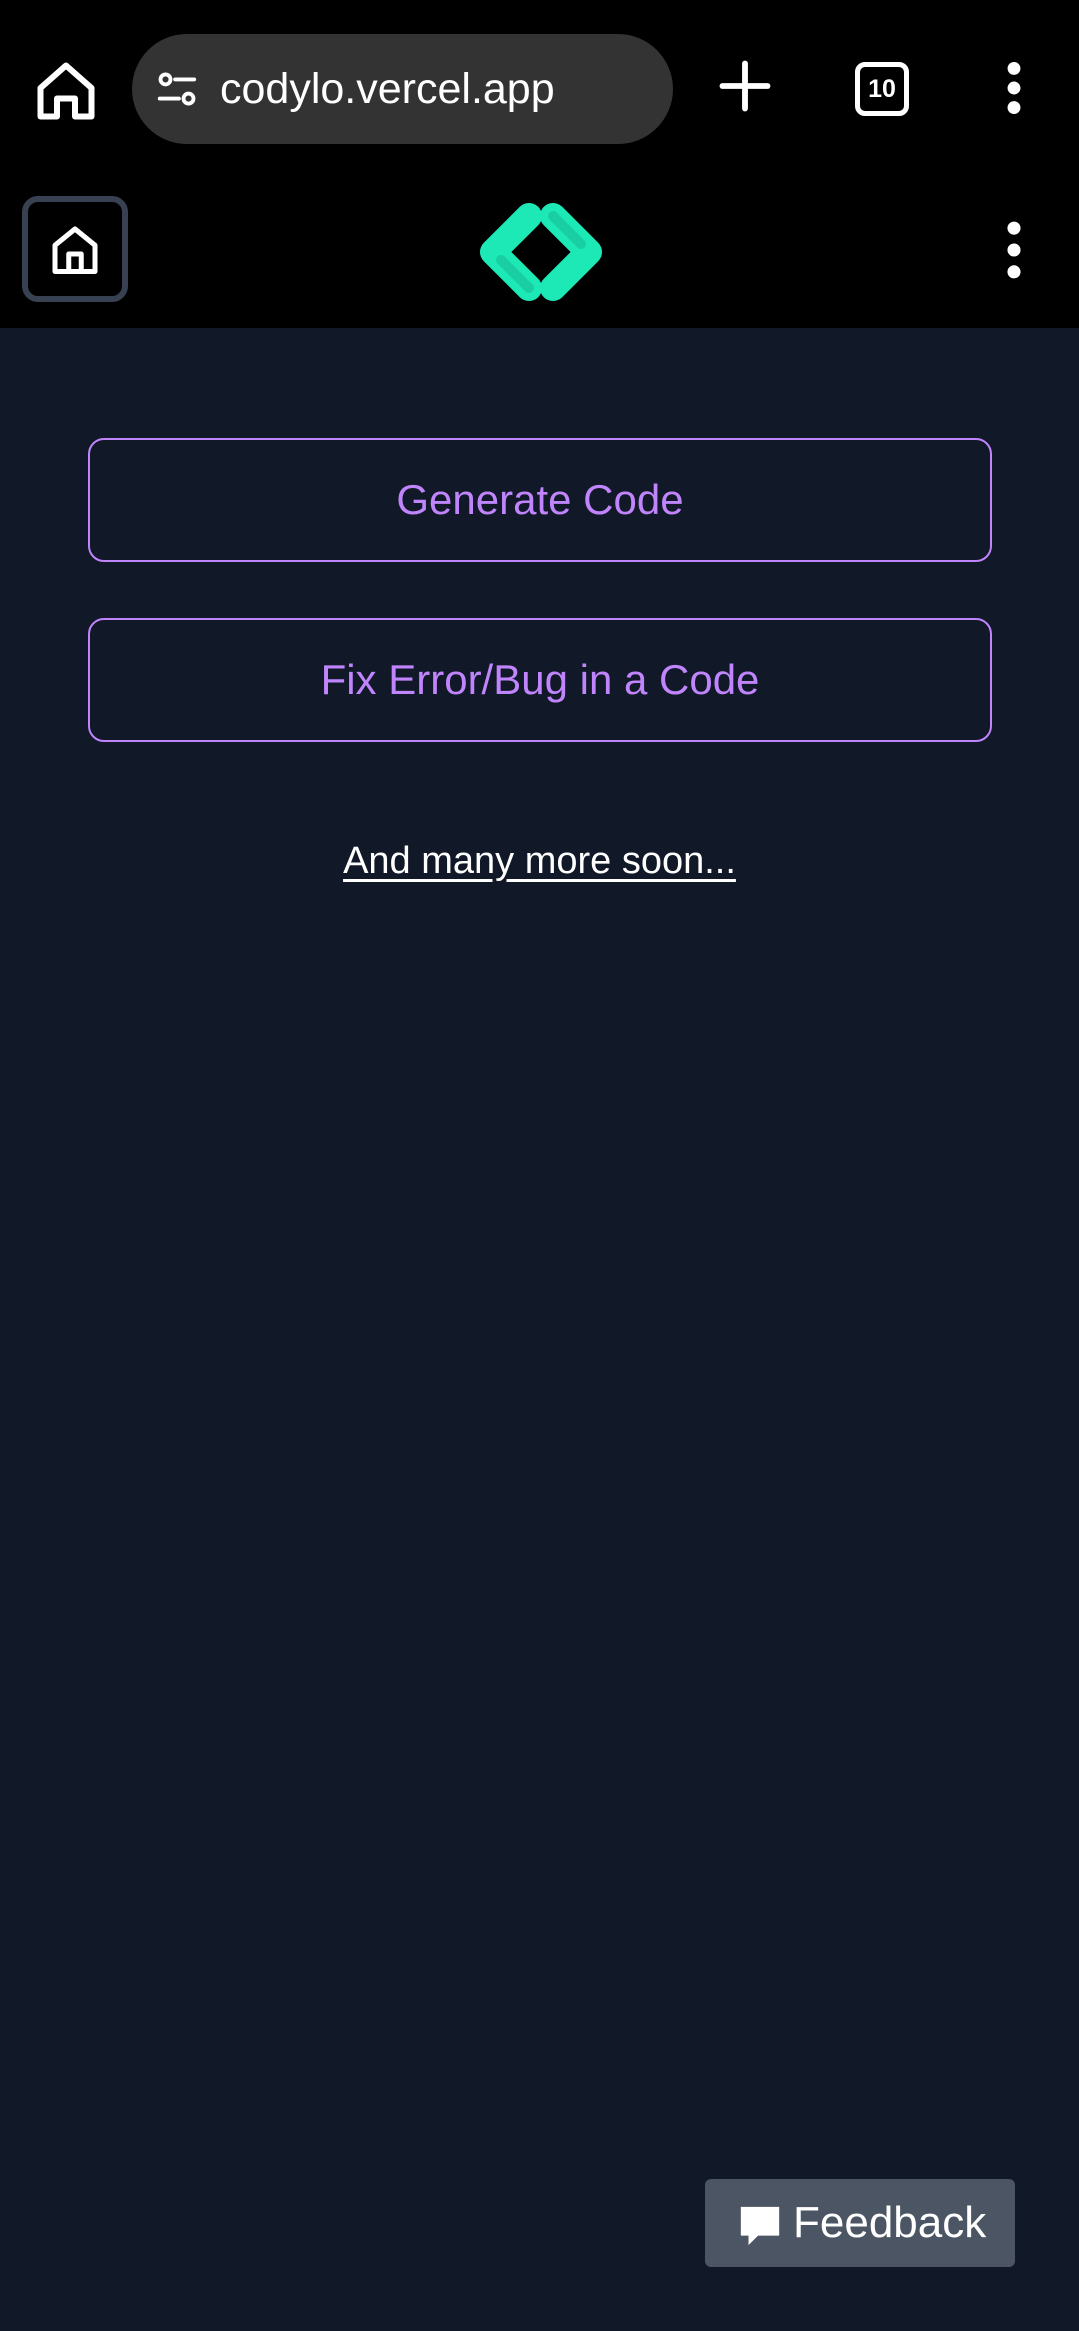 This screenshot has height=2331, width=1079. Describe the element at coordinates (387, 89) in the screenshot. I see `url-text: codylo.vercel.app` at that location.